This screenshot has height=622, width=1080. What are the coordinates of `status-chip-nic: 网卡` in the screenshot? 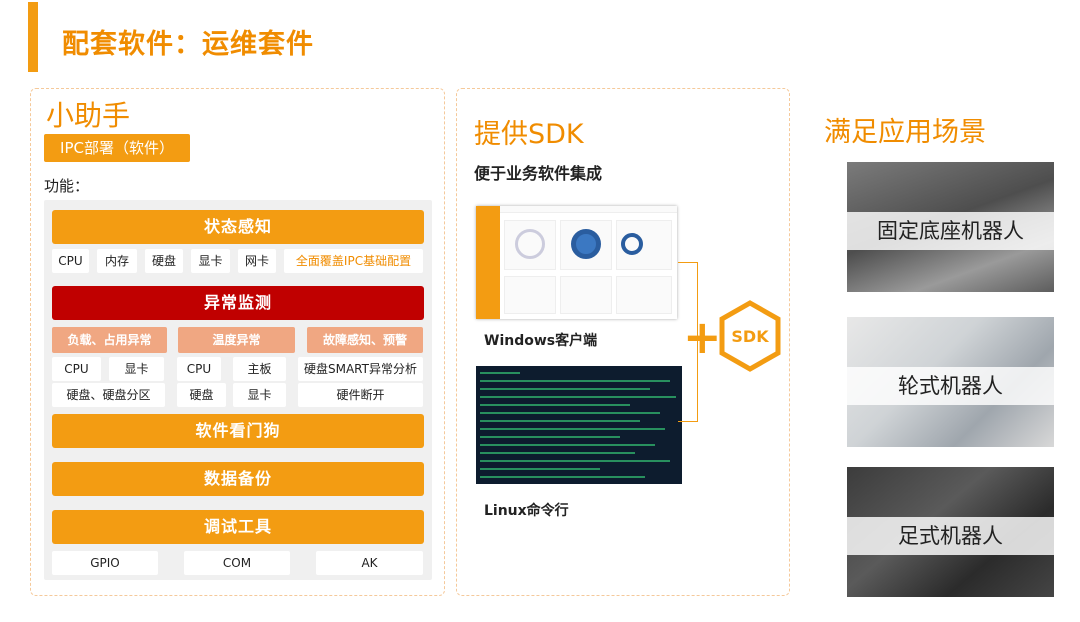 It's located at (257, 261).